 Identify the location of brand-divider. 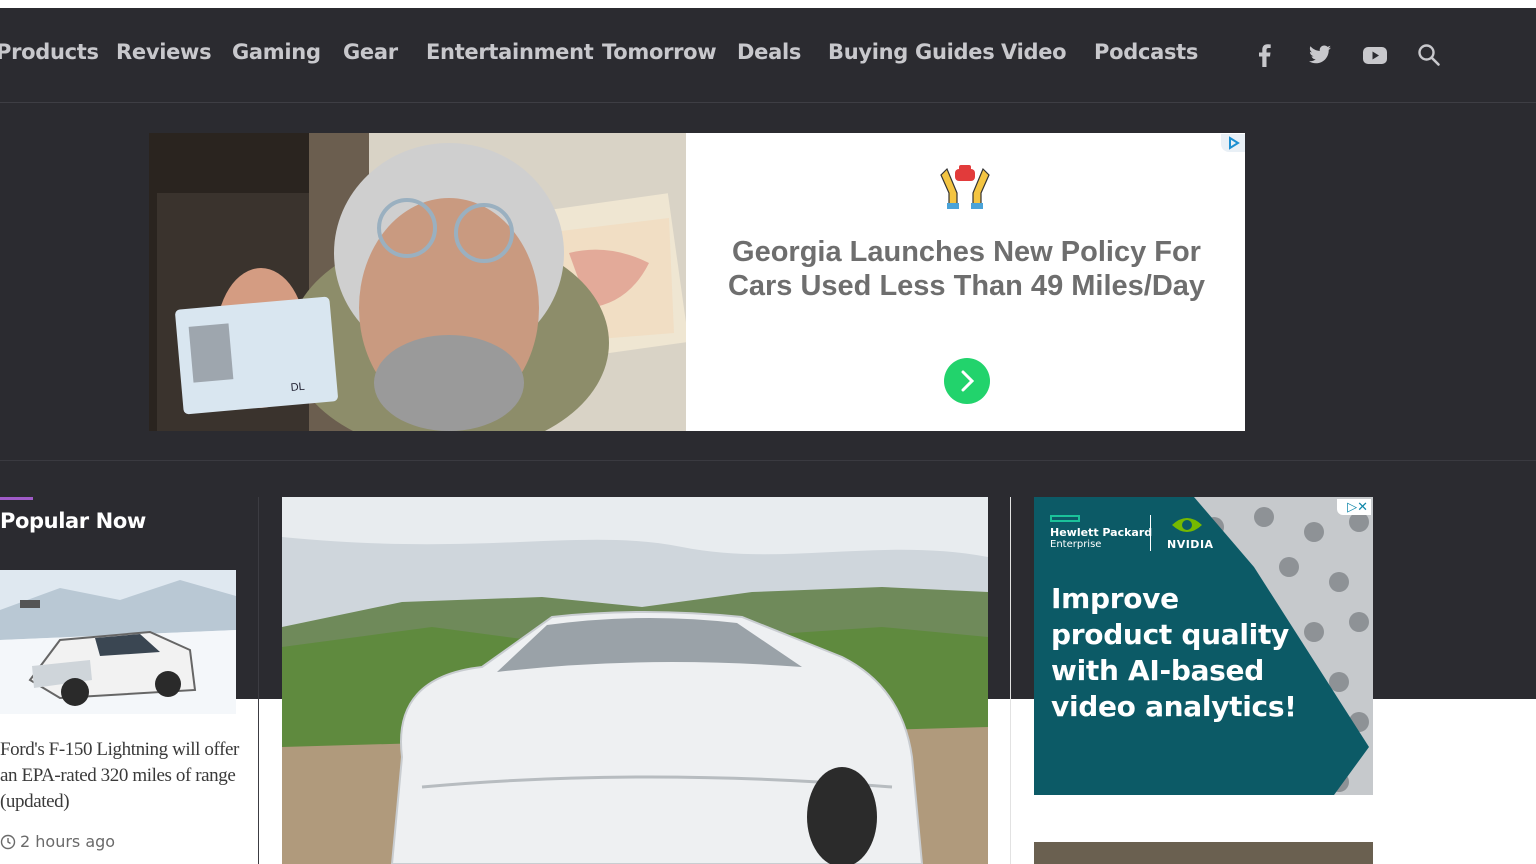
(1150, 533).